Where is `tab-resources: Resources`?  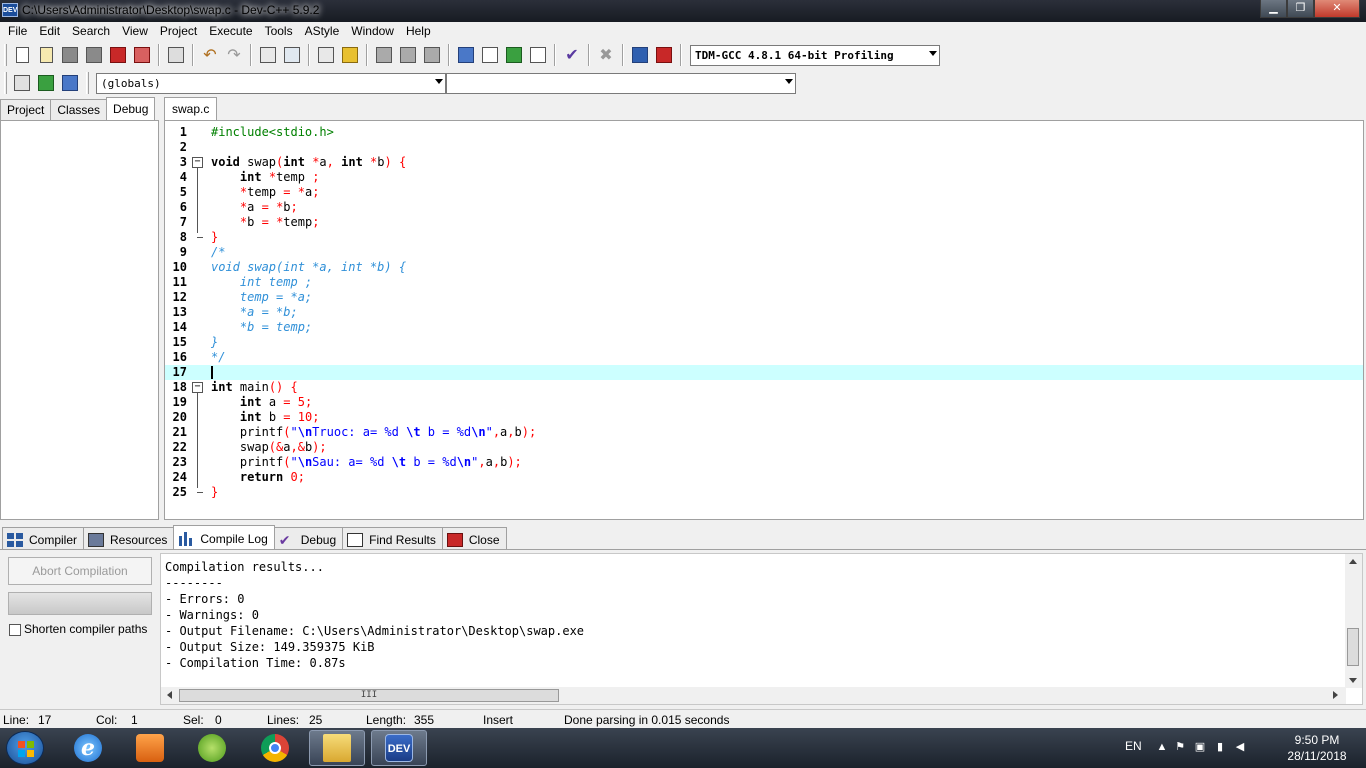
tab-resources: Resources is located at coordinates (129, 538).